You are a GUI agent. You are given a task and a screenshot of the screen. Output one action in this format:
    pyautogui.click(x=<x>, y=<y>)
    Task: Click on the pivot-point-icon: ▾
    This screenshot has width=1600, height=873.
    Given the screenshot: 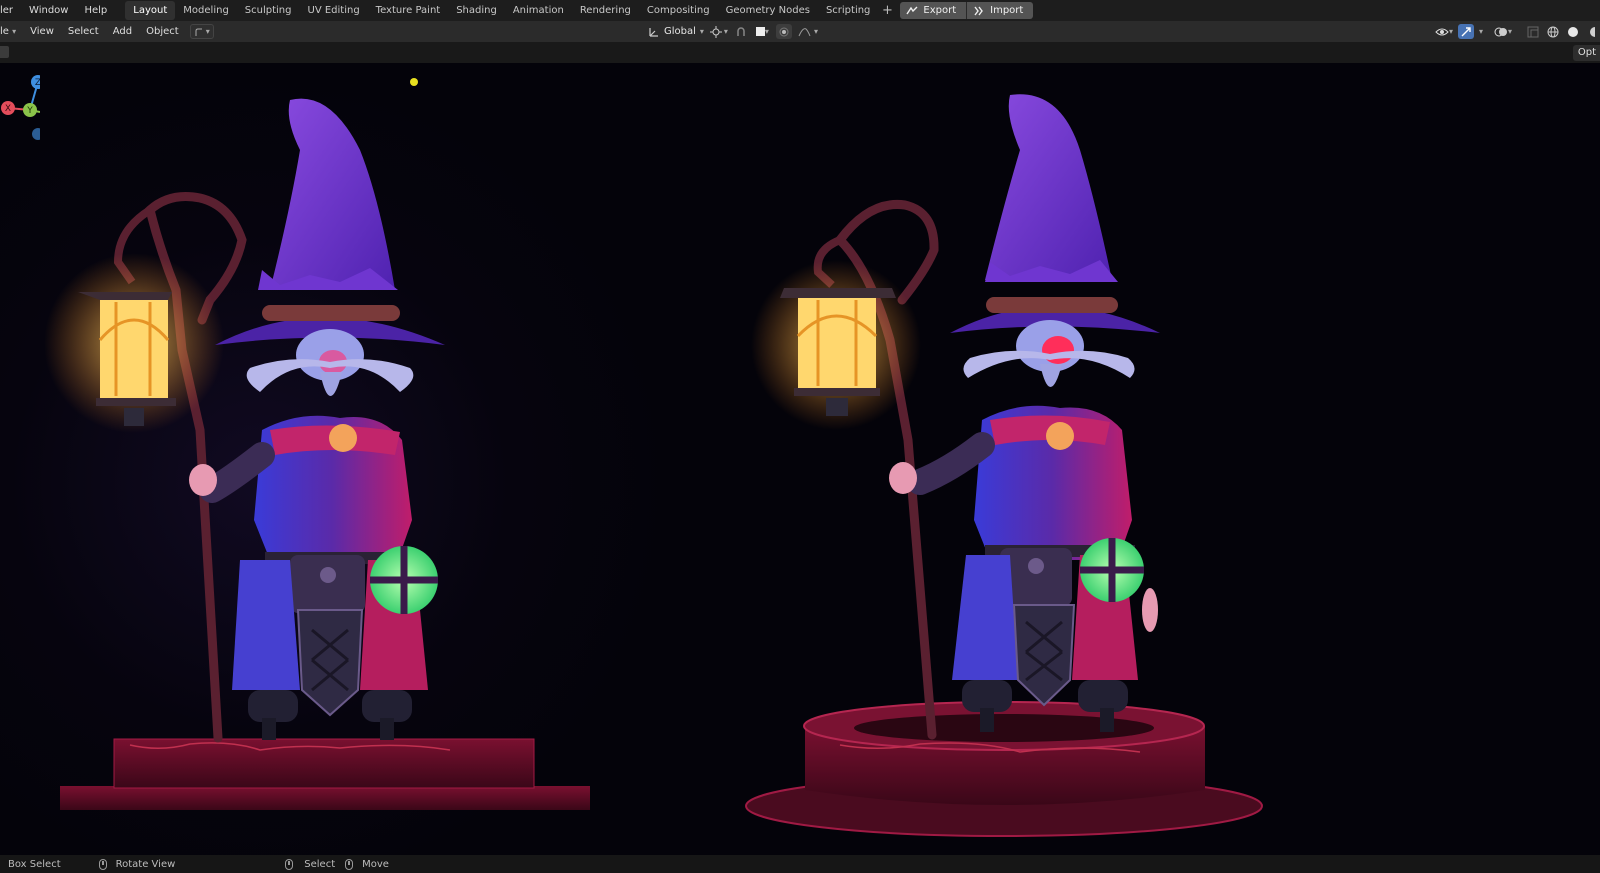 What is the action you would take?
    pyautogui.click(x=718, y=31)
    